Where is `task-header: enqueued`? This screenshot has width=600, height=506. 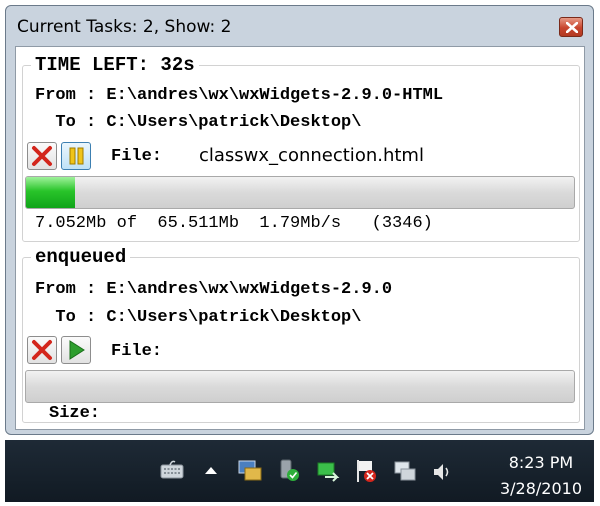 task-header: enqueued is located at coordinates (81, 257).